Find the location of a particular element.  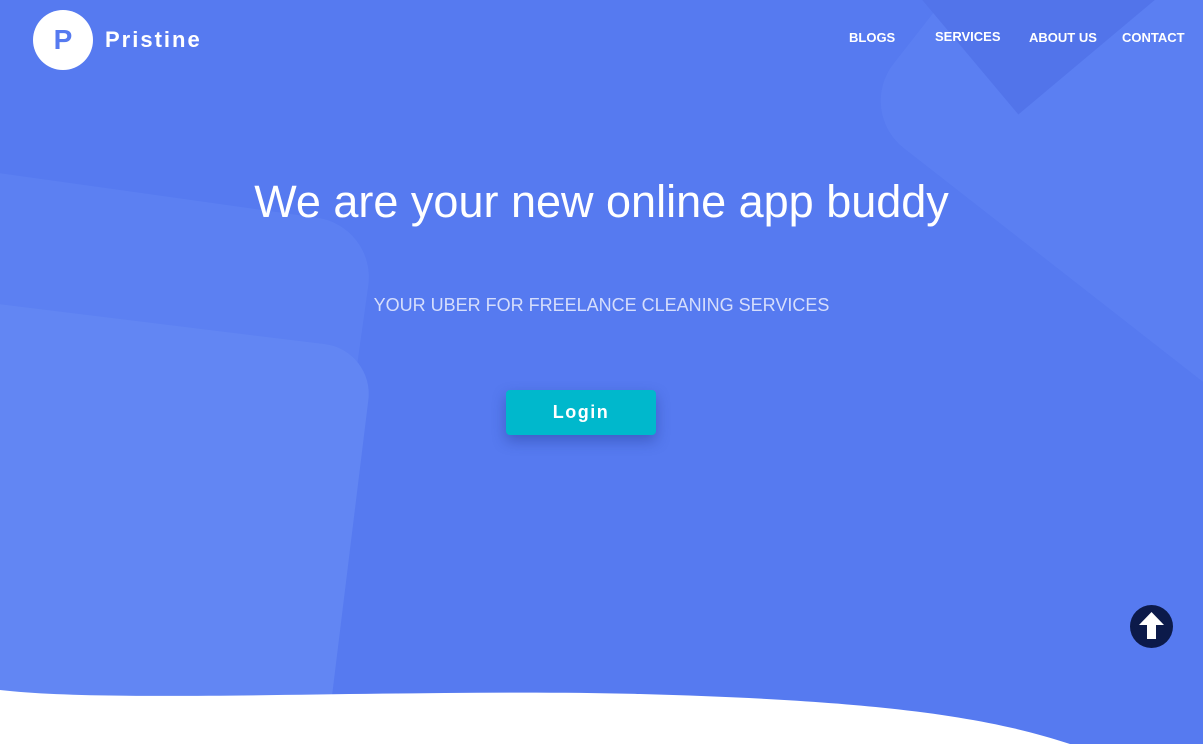

bottom-wave is located at coordinates (535, 717).